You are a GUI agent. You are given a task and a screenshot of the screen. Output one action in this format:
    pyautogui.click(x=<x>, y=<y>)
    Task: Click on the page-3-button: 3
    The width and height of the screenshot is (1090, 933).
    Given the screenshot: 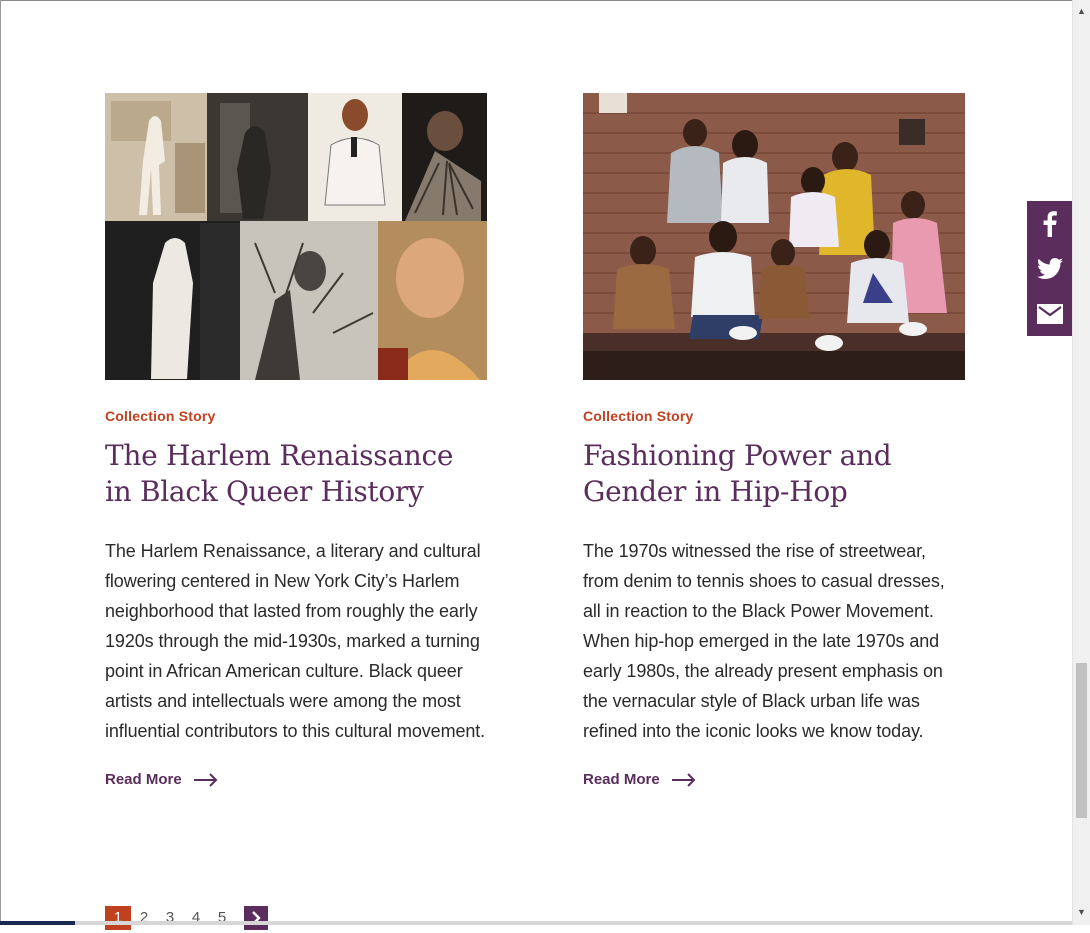 What is the action you would take?
    pyautogui.click(x=170, y=918)
    